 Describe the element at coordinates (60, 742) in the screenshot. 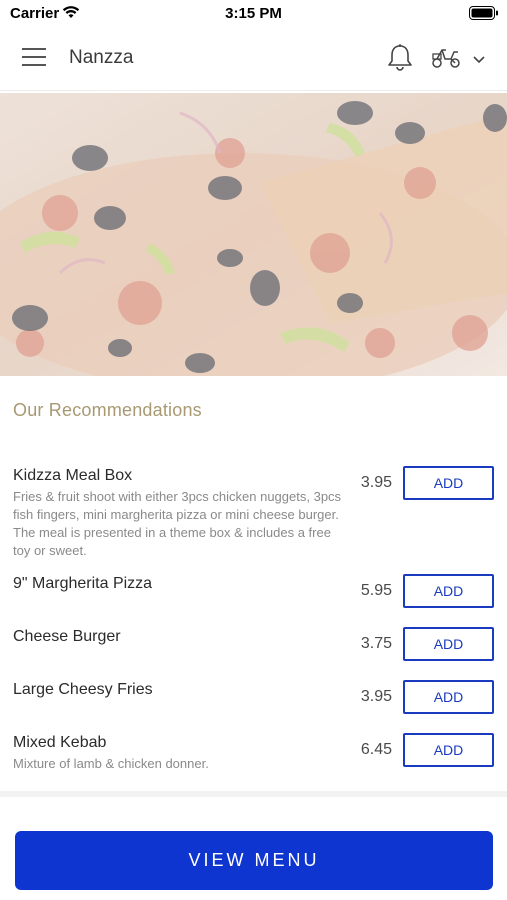

I see `item-name: Mixed Kebab` at that location.